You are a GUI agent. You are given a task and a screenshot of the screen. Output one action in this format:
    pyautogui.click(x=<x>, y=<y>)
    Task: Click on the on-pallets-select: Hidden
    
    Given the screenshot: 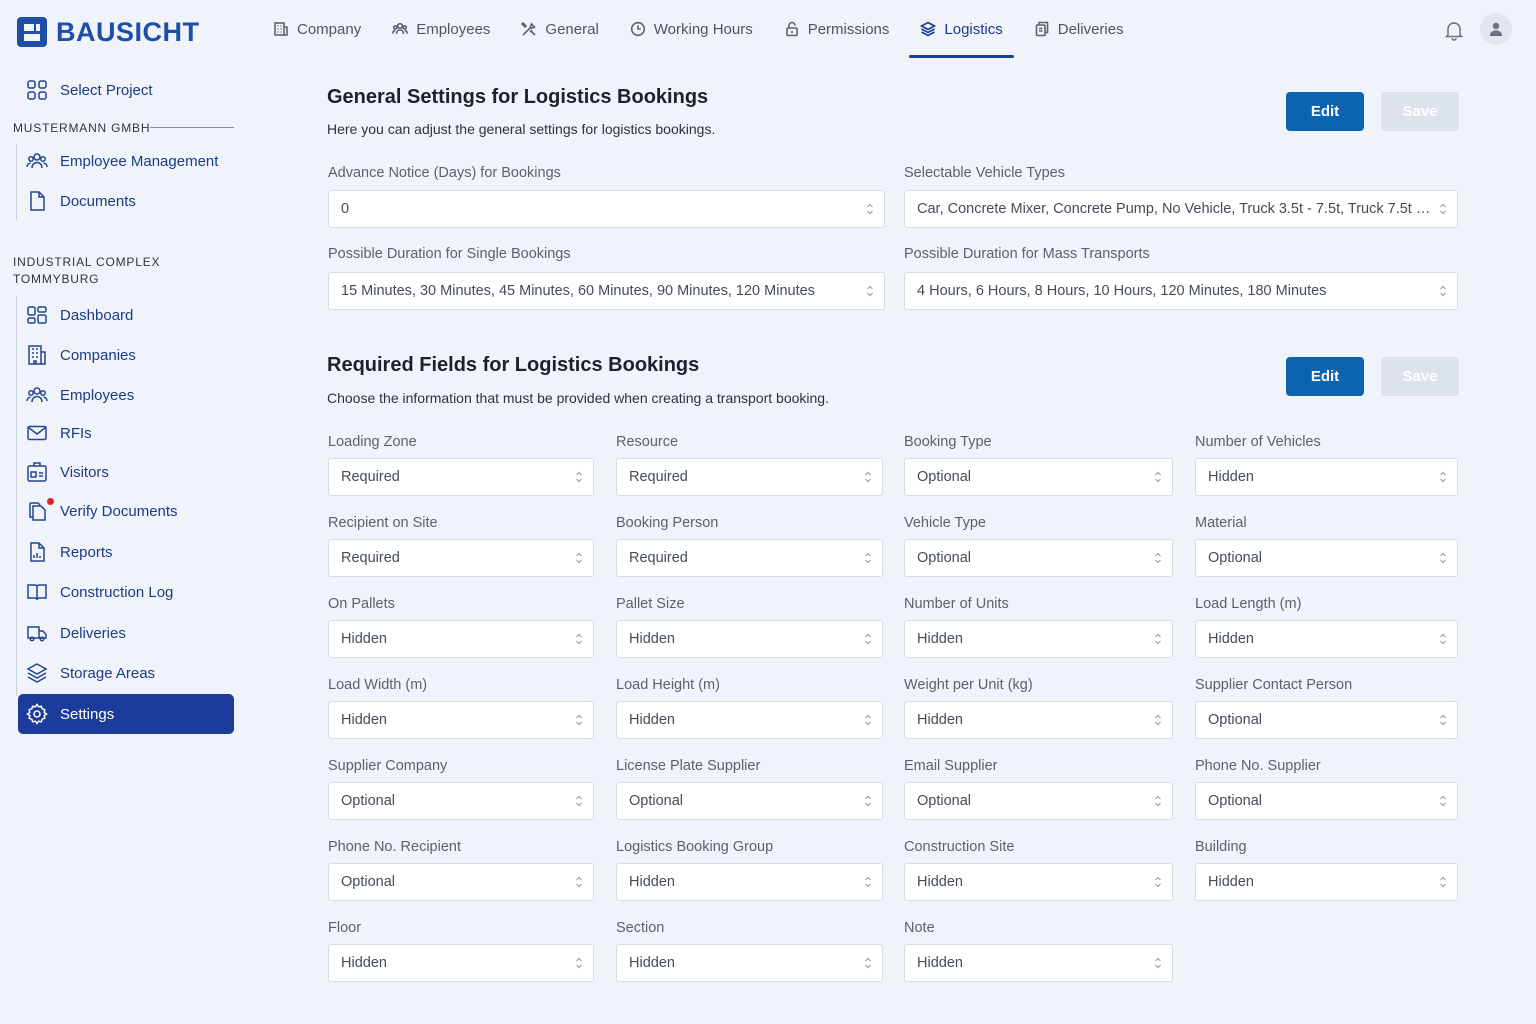 What is the action you would take?
    pyautogui.click(x=461, y=639)
    